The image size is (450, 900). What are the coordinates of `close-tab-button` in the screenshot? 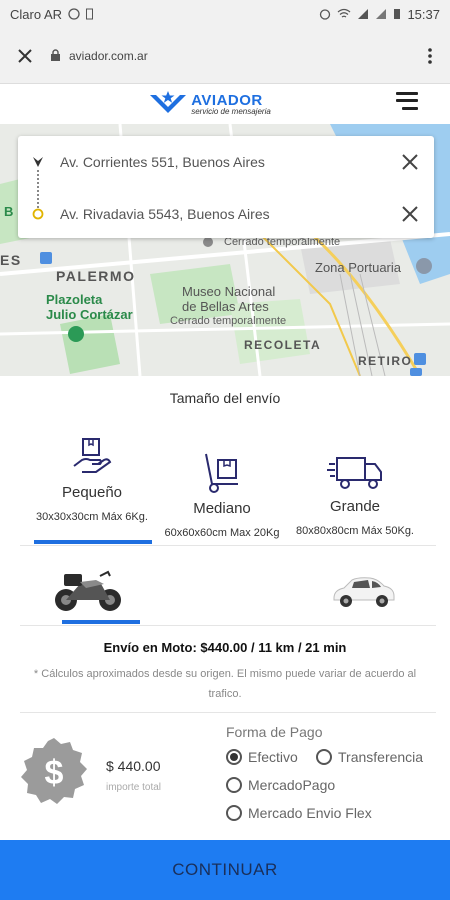 It's located at (25, 56).